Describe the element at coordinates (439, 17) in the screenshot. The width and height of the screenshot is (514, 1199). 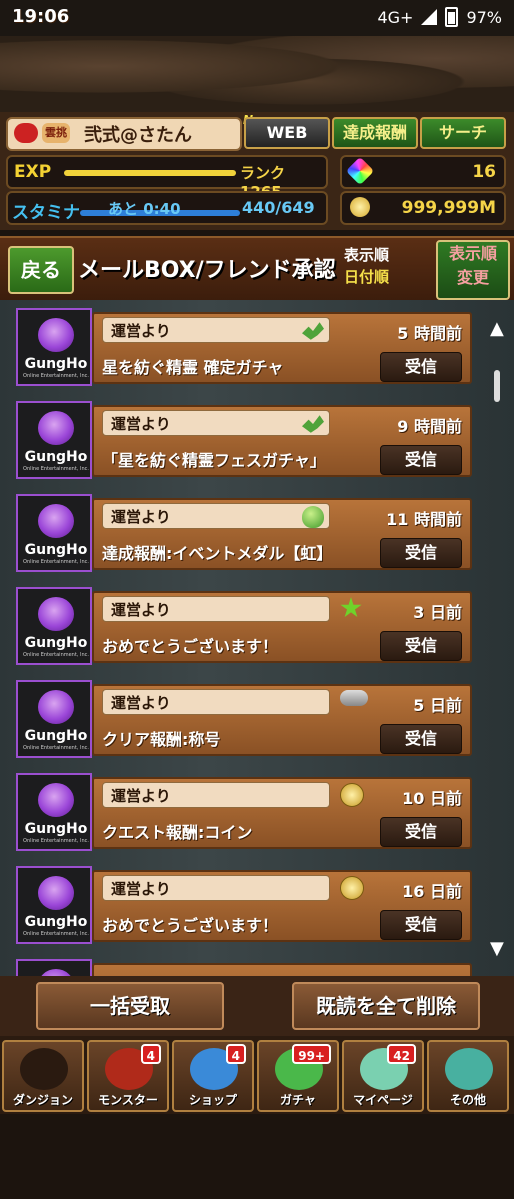
I see `status-icons: 4G+ 97%` at that location.